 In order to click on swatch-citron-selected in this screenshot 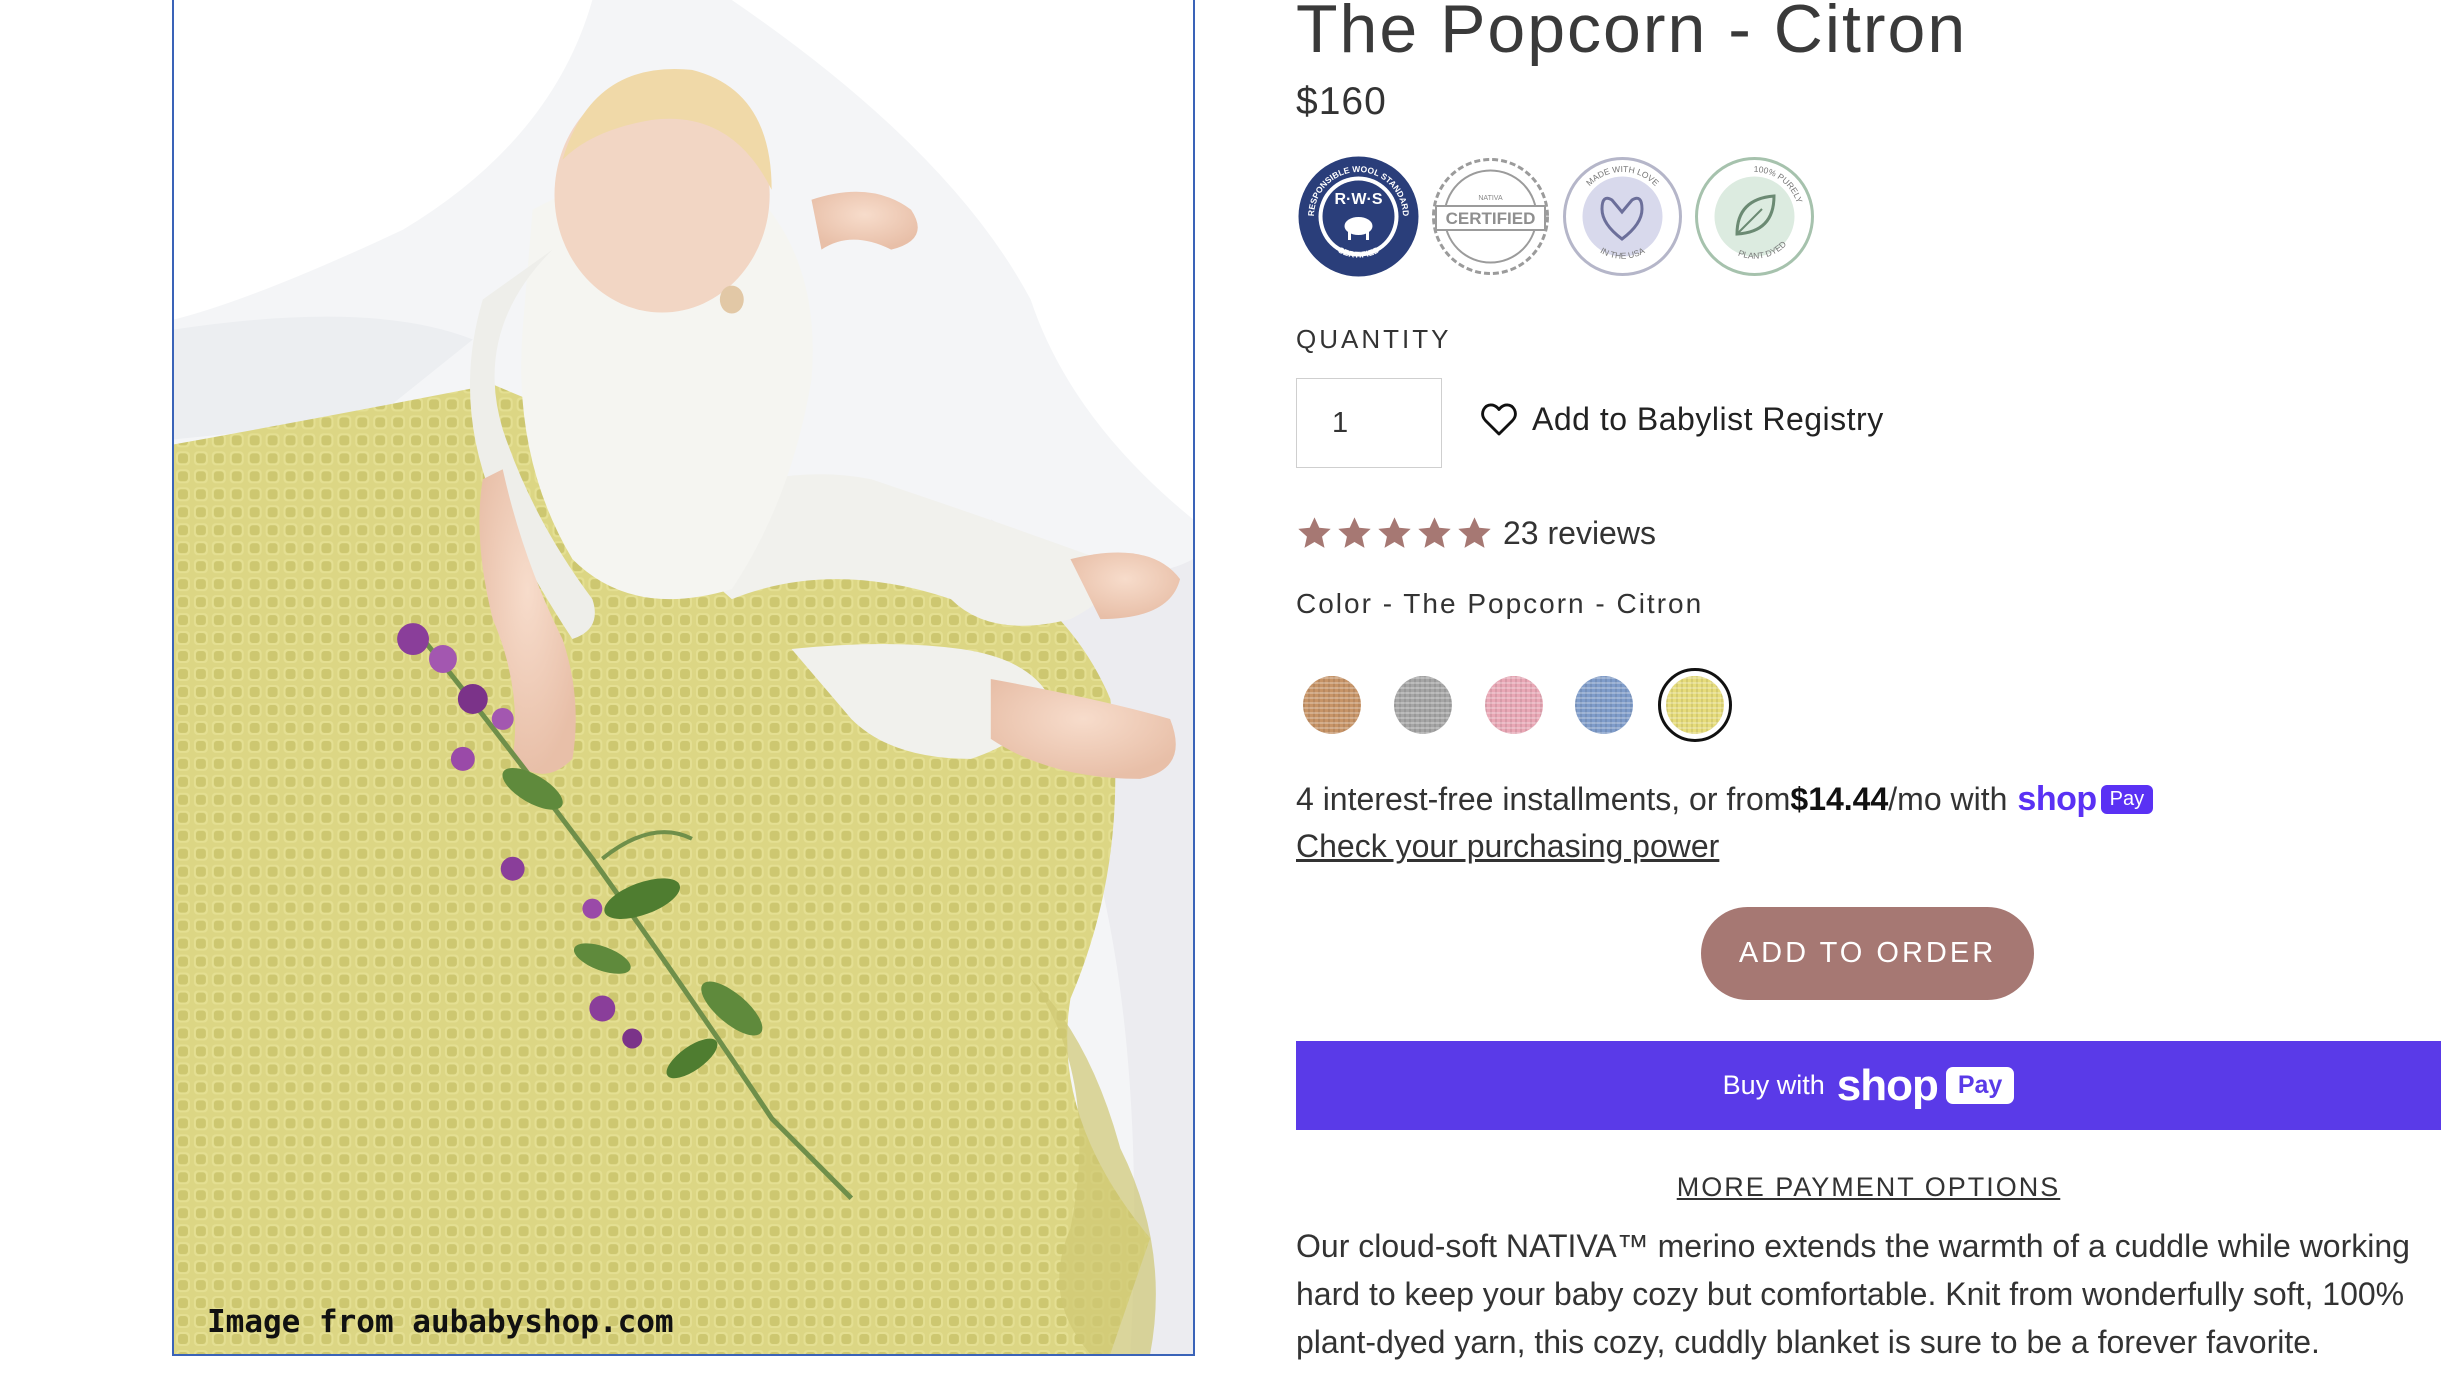, I will do `click(1695, 705)`.